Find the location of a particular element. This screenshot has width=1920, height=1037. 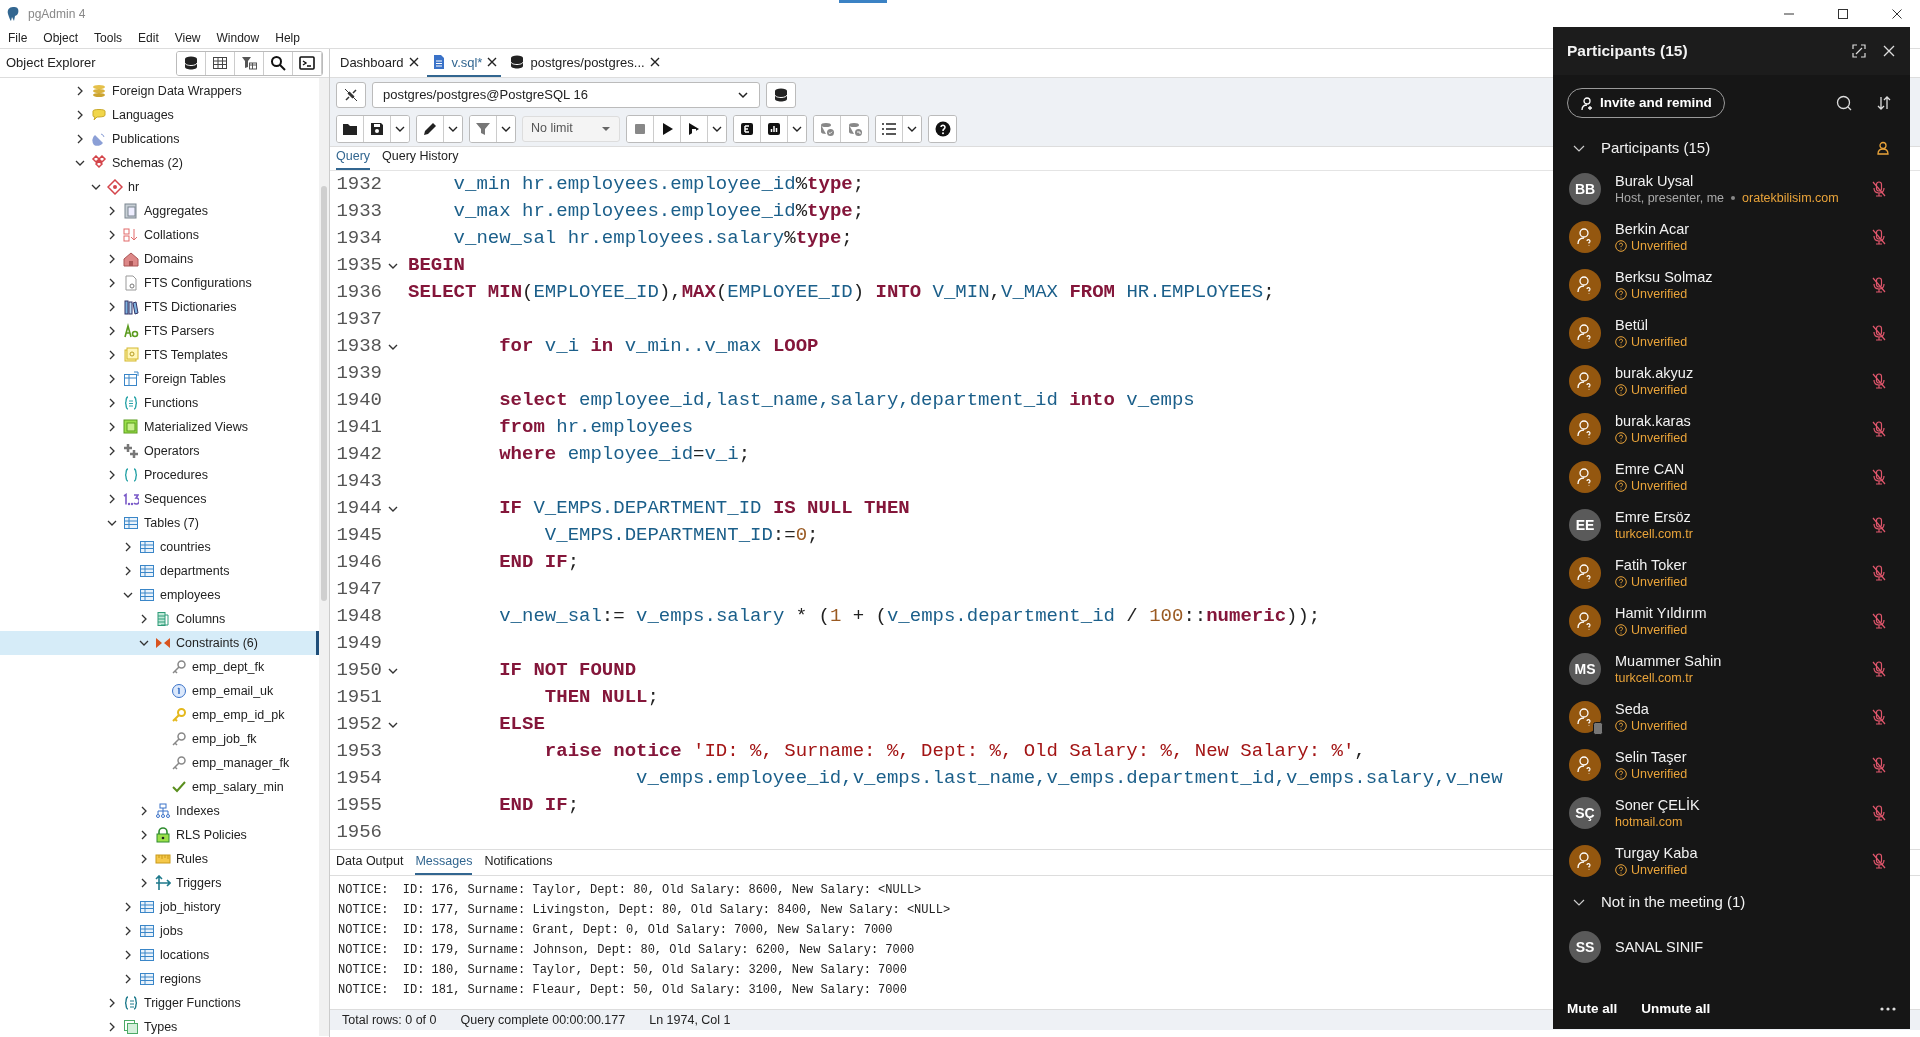

participant-name: Betül is located at coordinates (1632, 324).